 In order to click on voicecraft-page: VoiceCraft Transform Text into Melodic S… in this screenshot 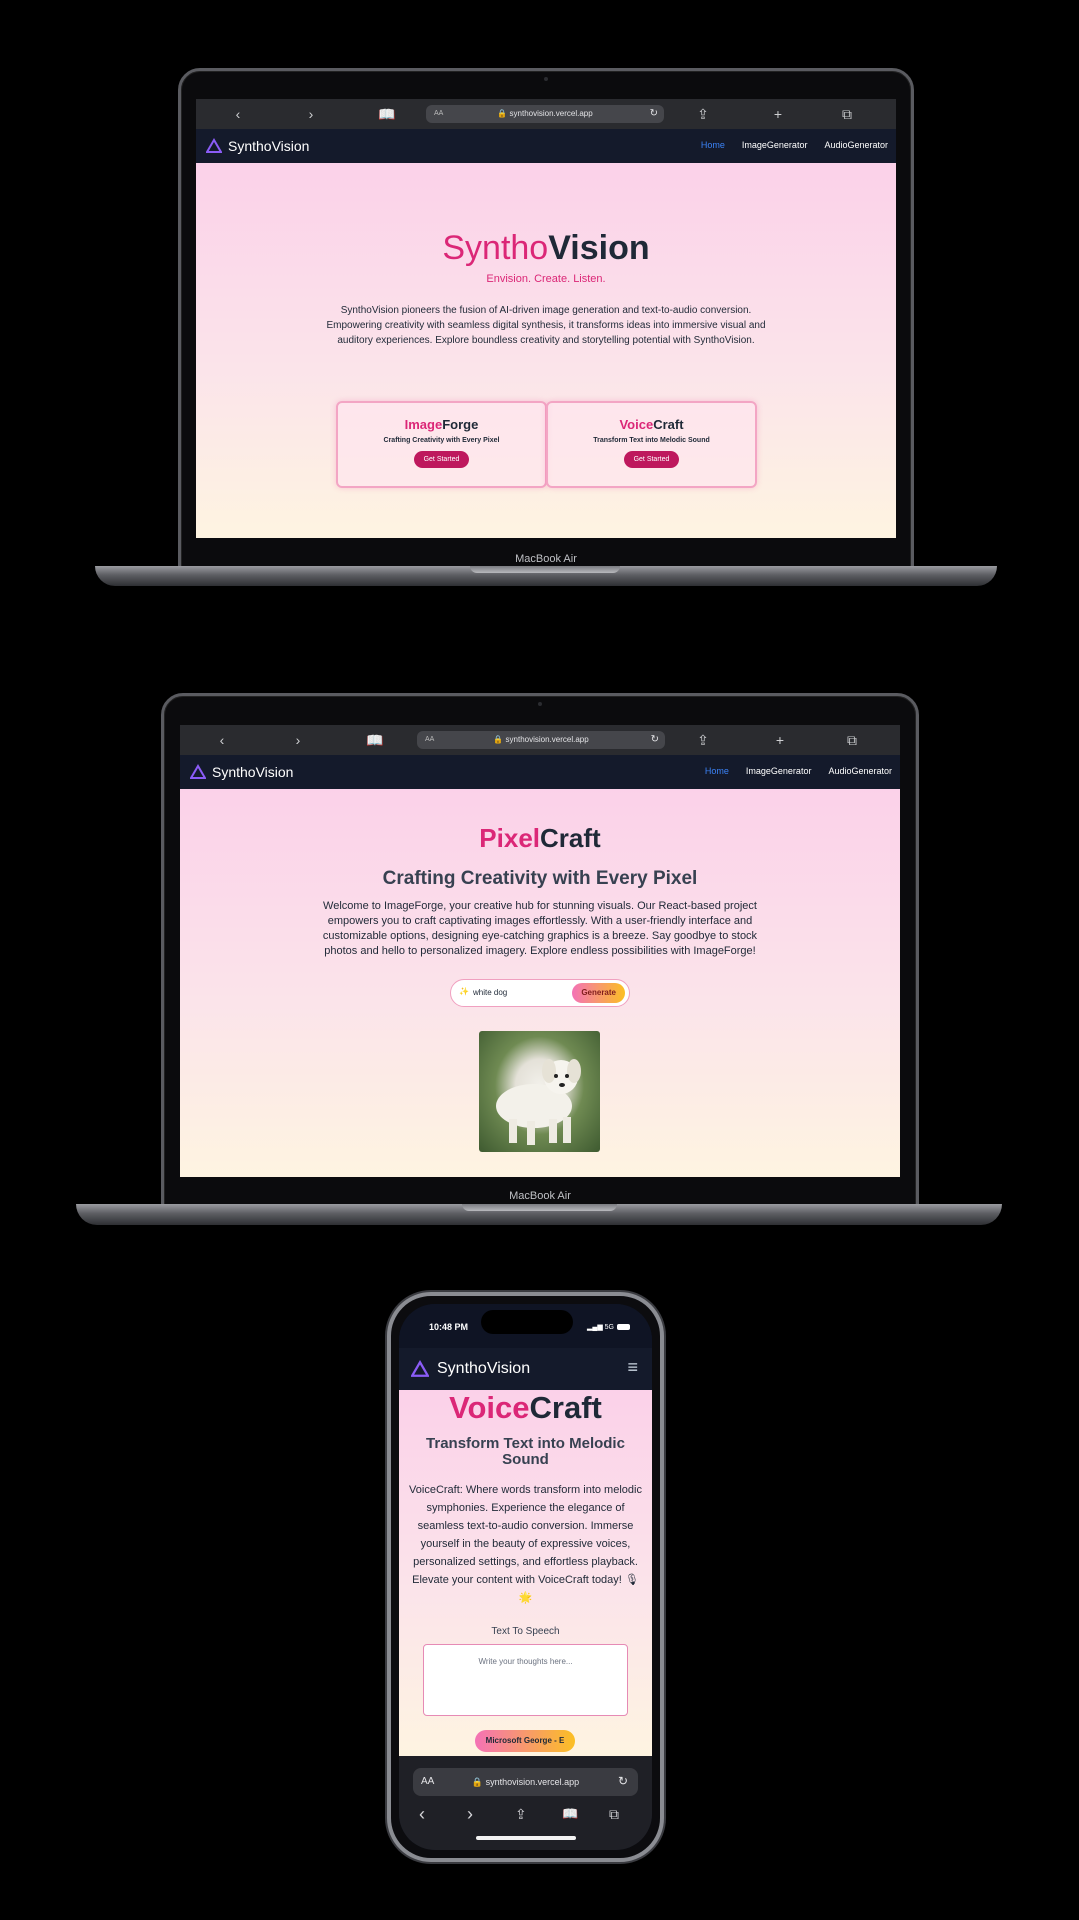, I will do `click(525, 1573)`.